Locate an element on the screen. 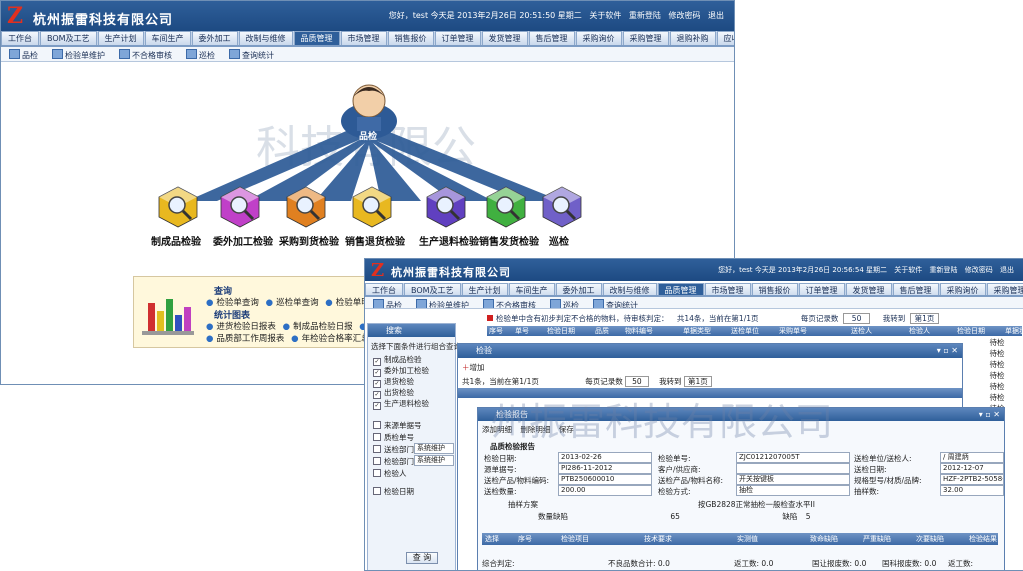 This screenshot has width=1023, height=571. grid-col-header: 序号 is located at coordinates (500, 331).